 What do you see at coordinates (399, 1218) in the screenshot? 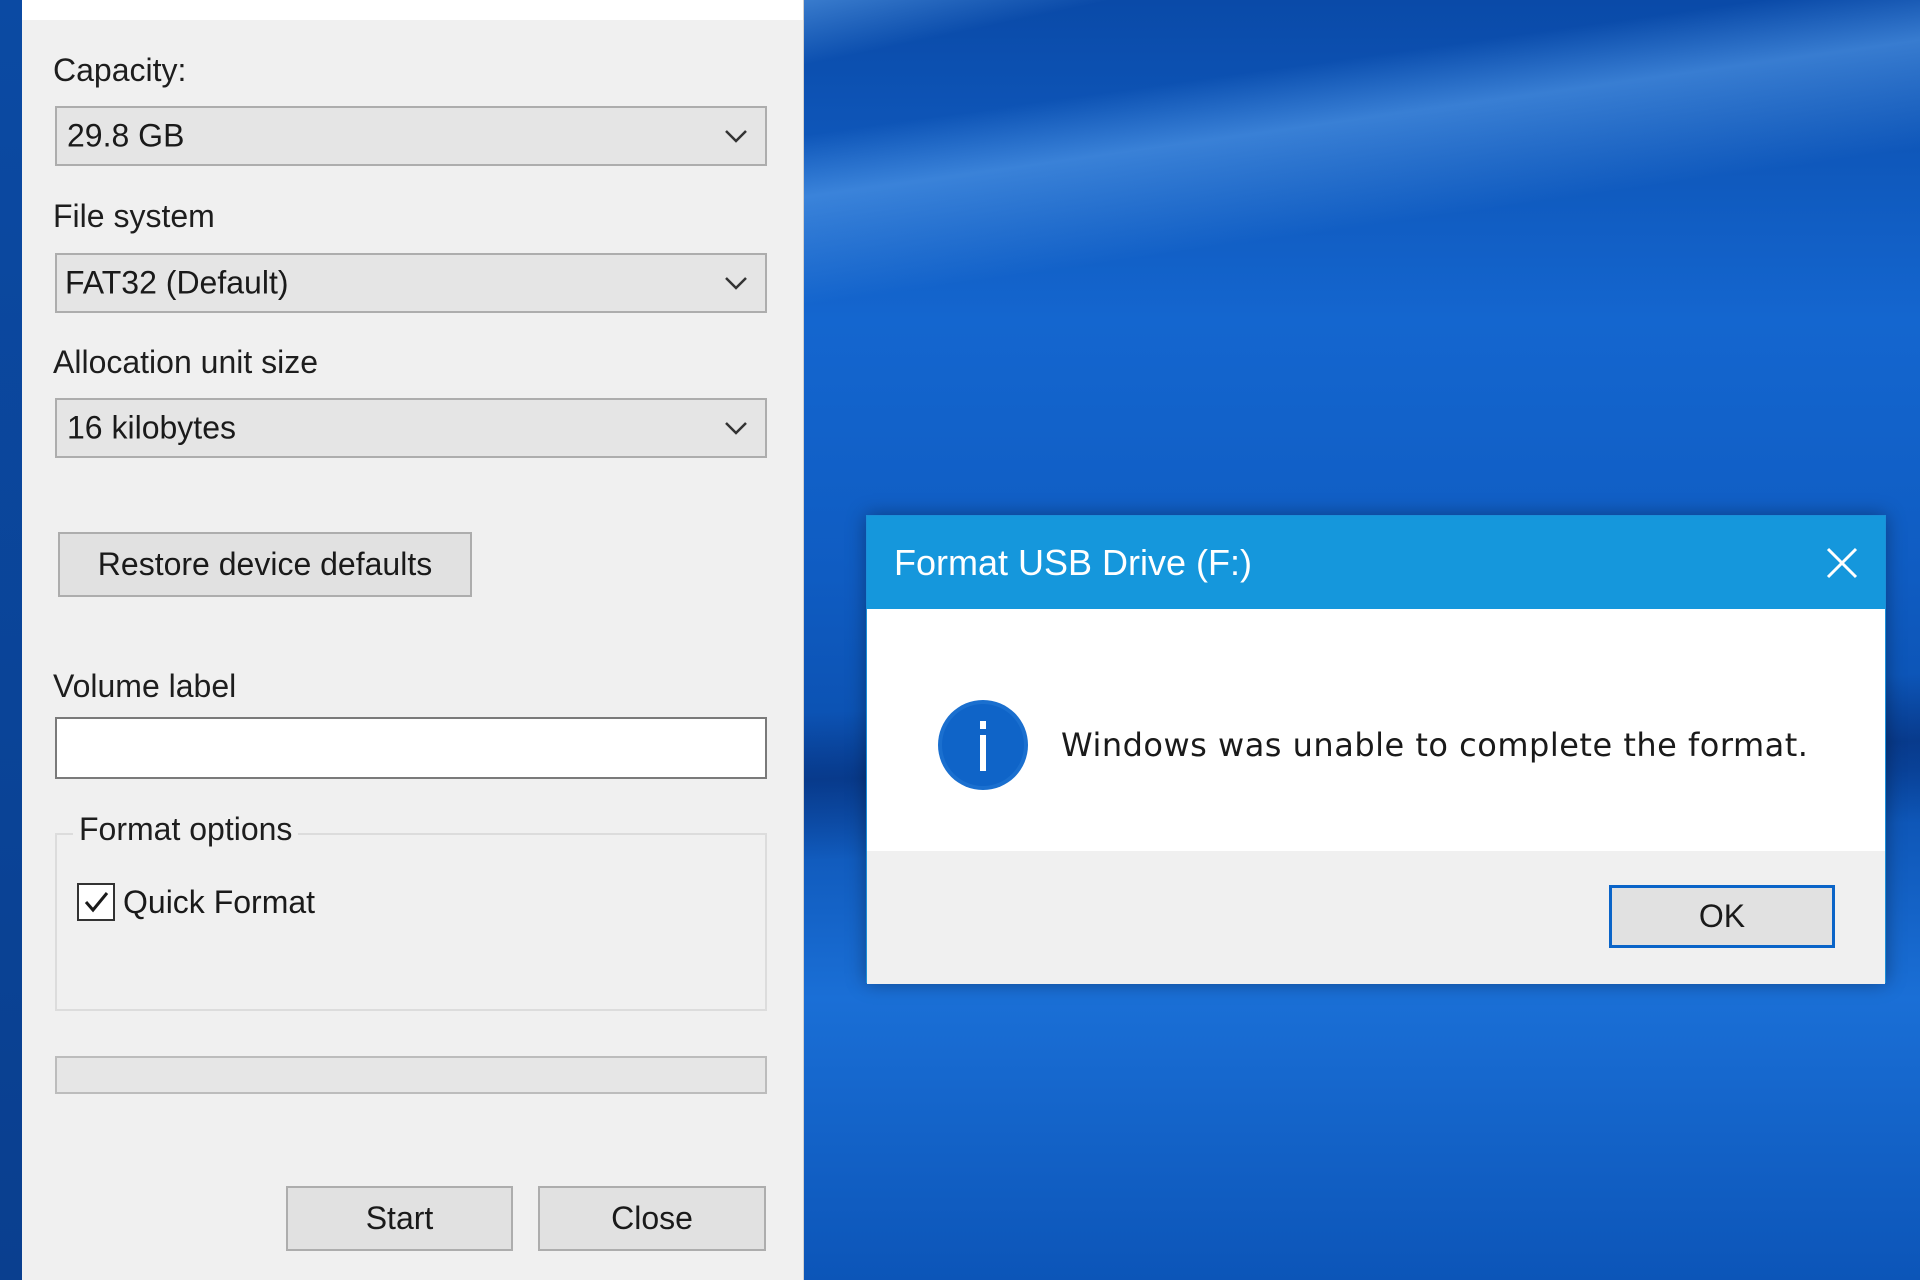
I see `start-button: Start` at bounding box center [399, 1218].